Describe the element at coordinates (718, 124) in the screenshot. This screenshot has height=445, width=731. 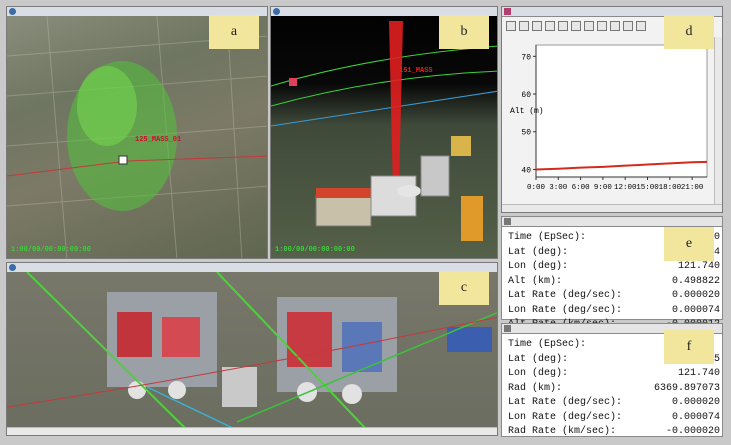
I see `vertical-scrollbar` at that location.